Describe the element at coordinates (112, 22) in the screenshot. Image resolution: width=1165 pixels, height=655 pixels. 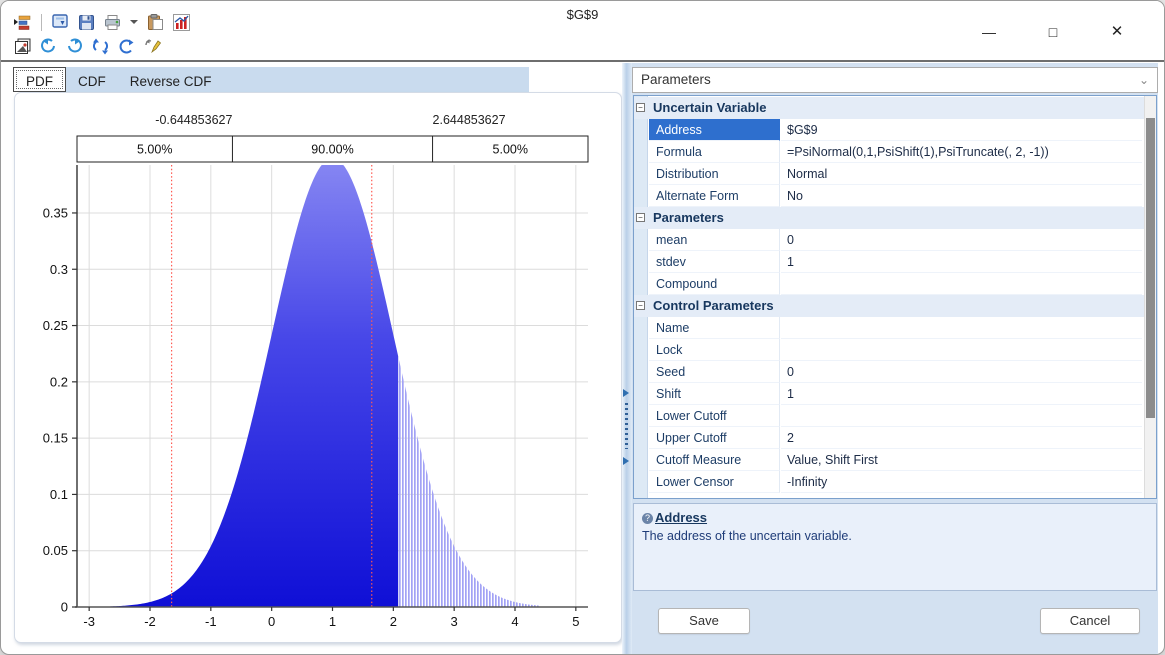
I see `print-icon` at that location.